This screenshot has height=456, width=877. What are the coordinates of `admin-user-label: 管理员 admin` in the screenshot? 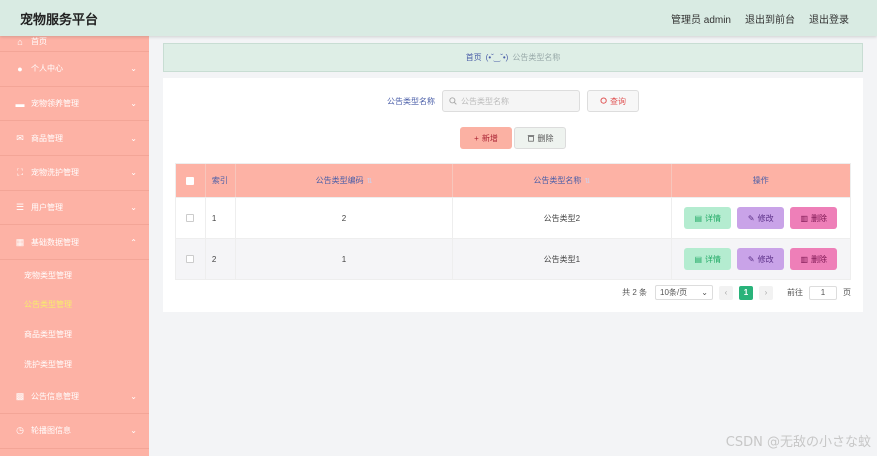 It's located at (701, 18).